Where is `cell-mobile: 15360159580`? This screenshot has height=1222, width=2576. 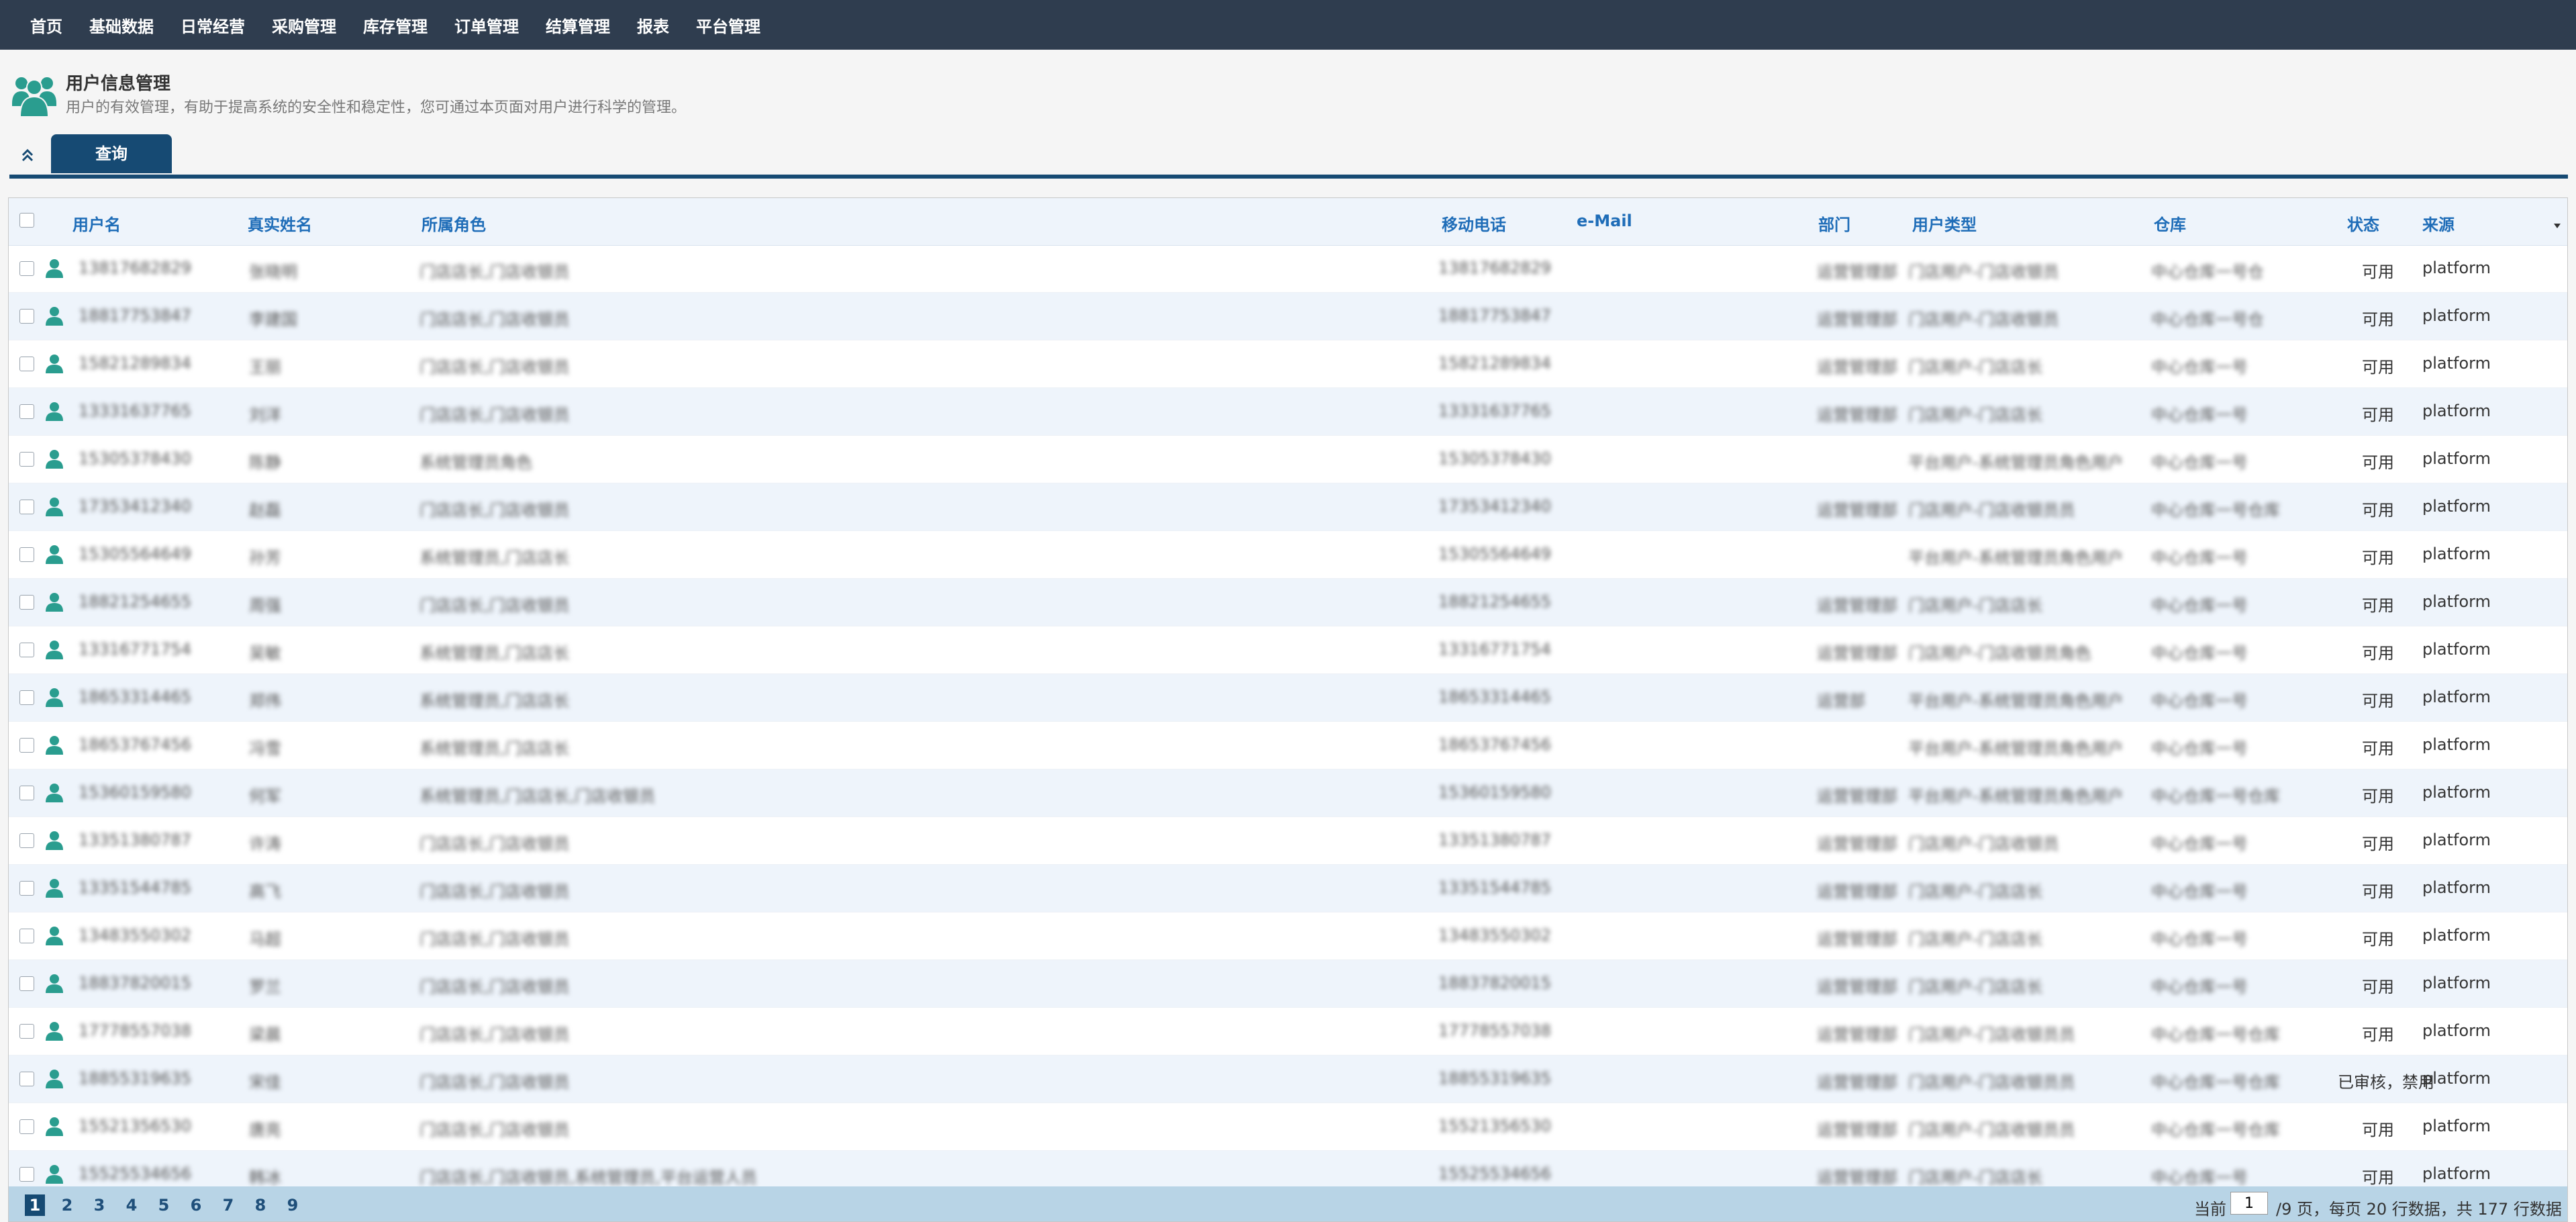
cell-mobile: 15360159580 is located at coordinates (1494, 792).